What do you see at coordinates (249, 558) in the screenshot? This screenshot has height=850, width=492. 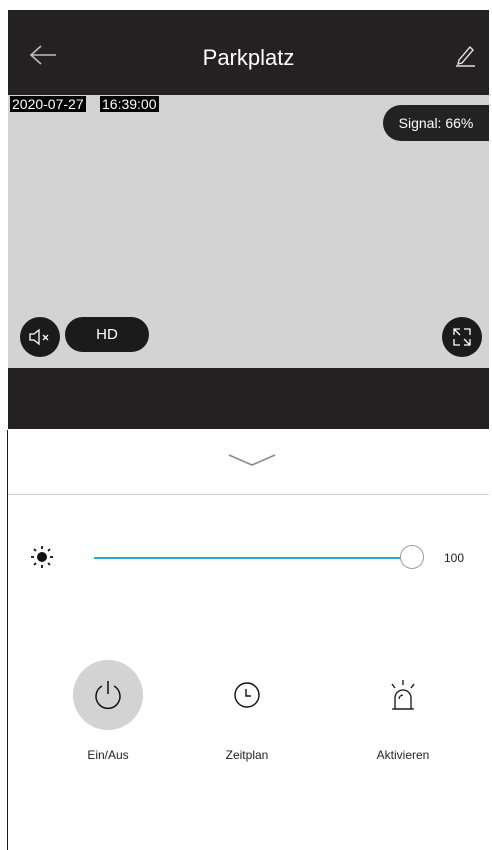 I see `brightness-slider-track` at bounding box center [249, 558].